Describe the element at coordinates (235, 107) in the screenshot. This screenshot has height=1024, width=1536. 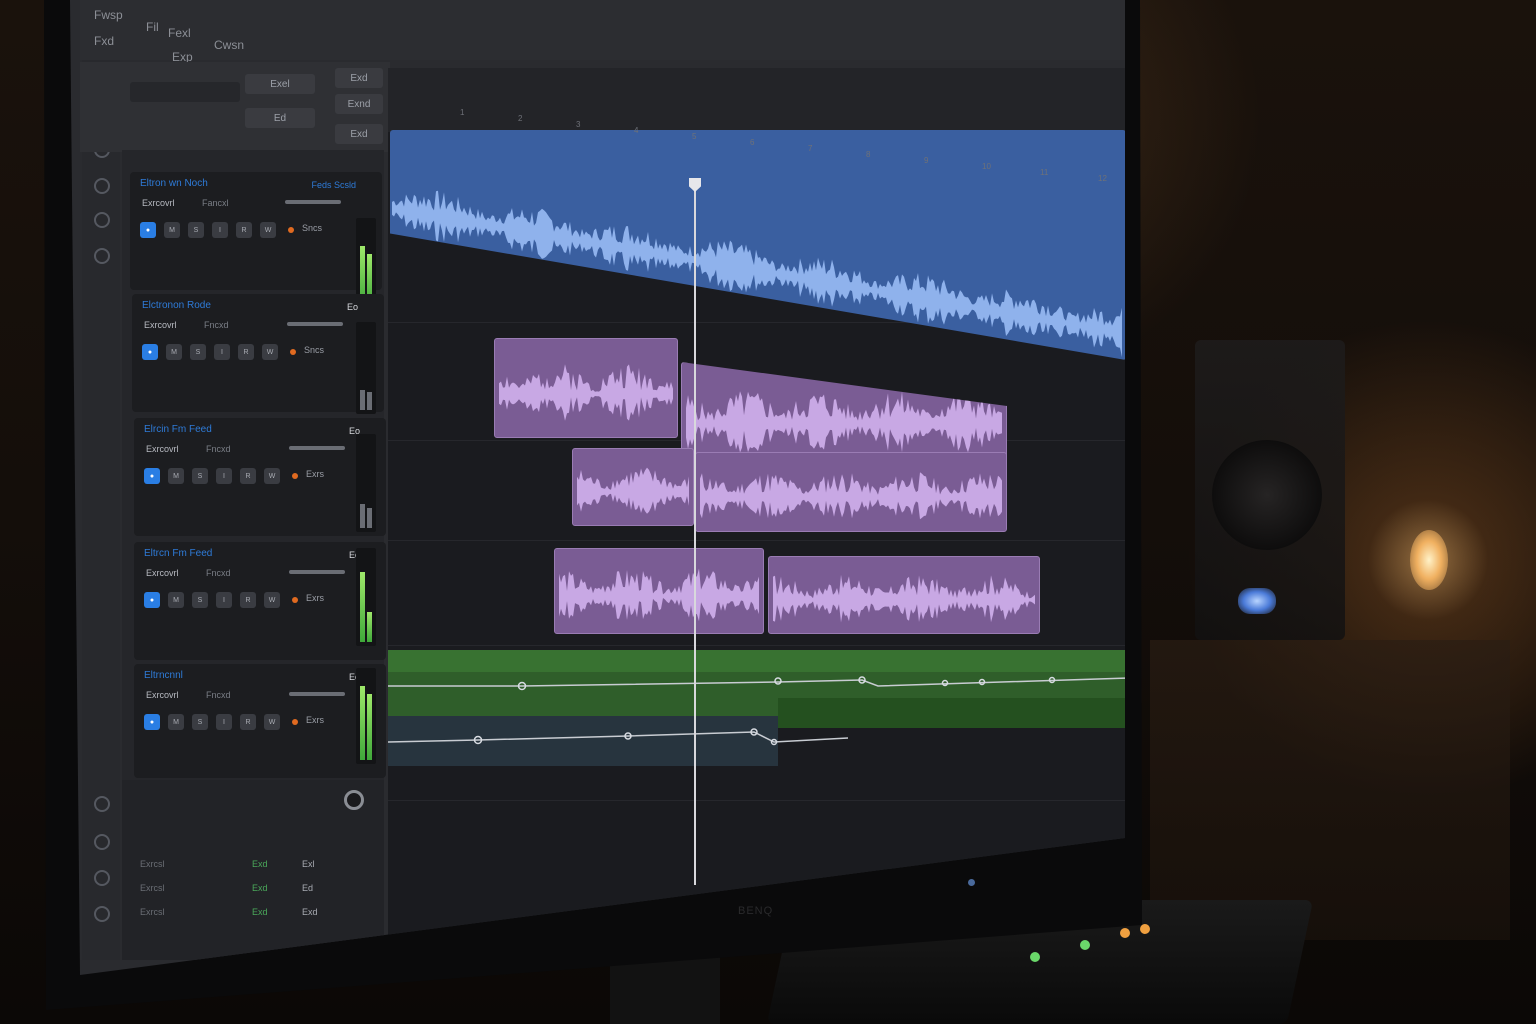
I see `toolbar: Exel Ed Exd Exnd Exd` at that location.